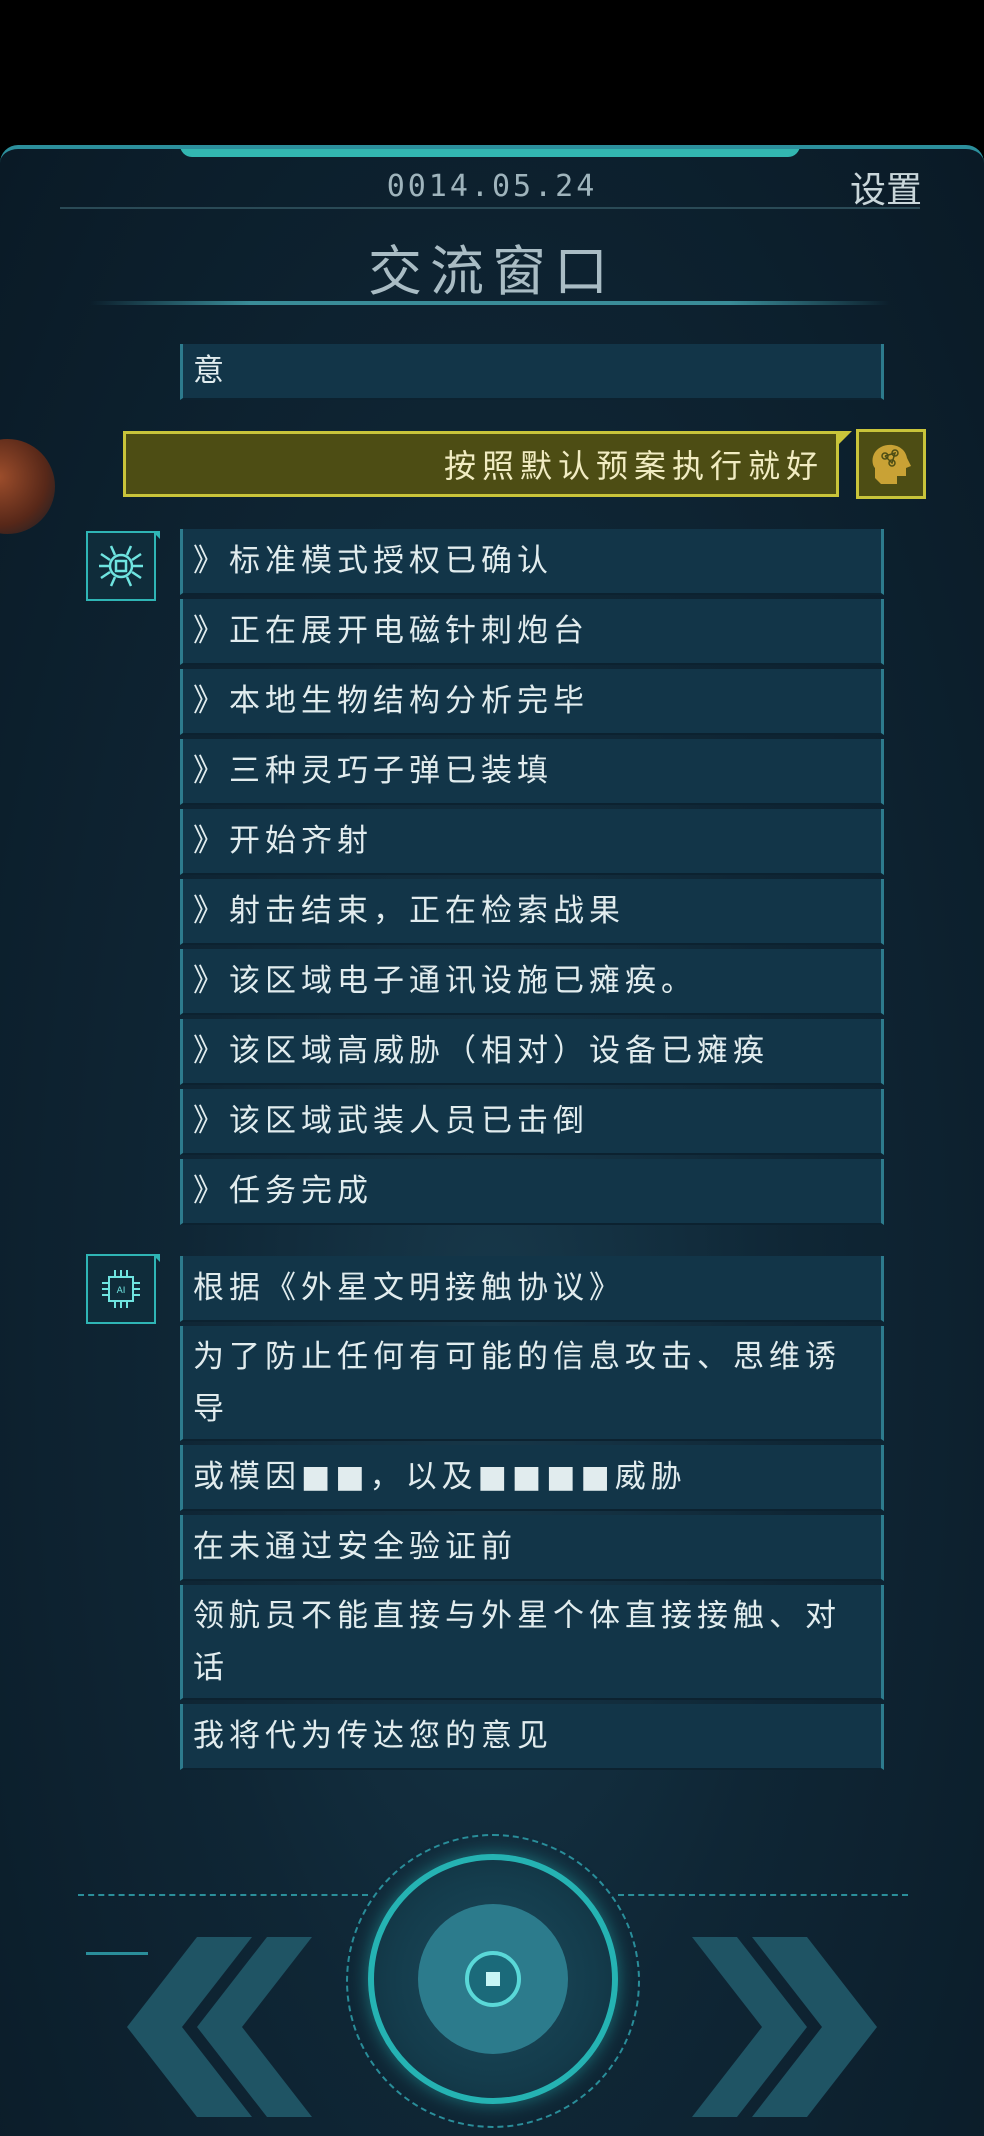 This screenshot has height=2136, width=984. I want to click on center-action-button, so click(493, 1979).